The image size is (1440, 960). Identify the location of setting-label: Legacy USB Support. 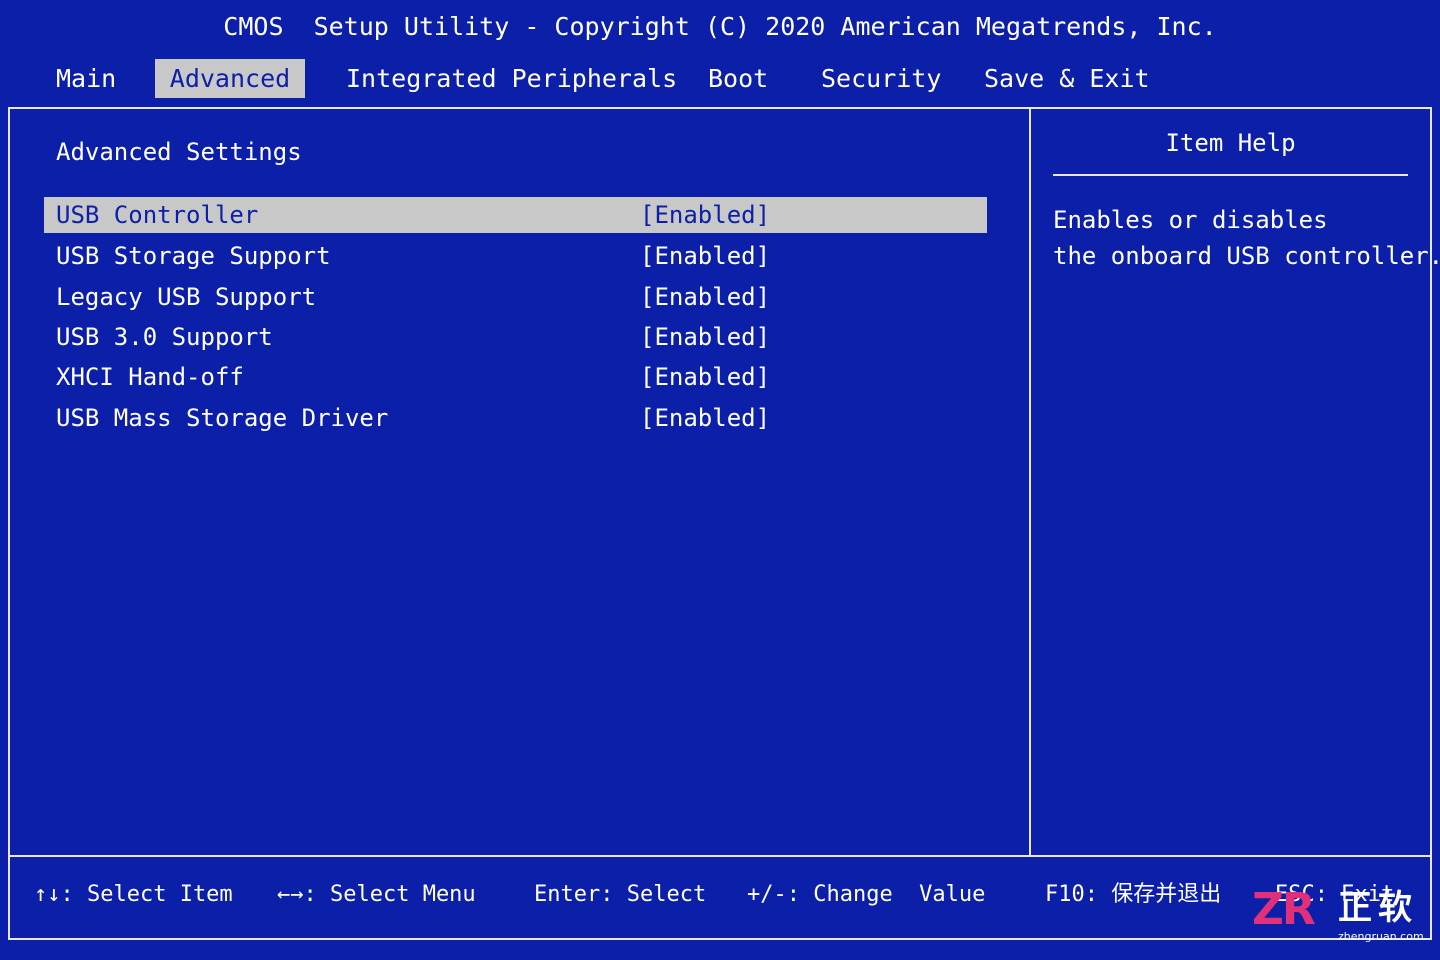
(186, 297).